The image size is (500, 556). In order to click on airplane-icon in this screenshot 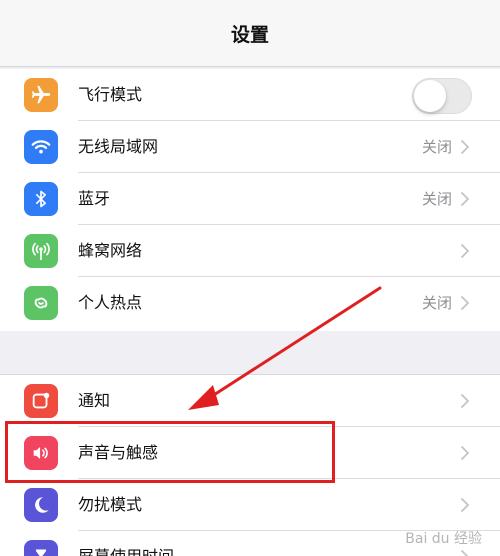, I will do `click(41, 95)`.